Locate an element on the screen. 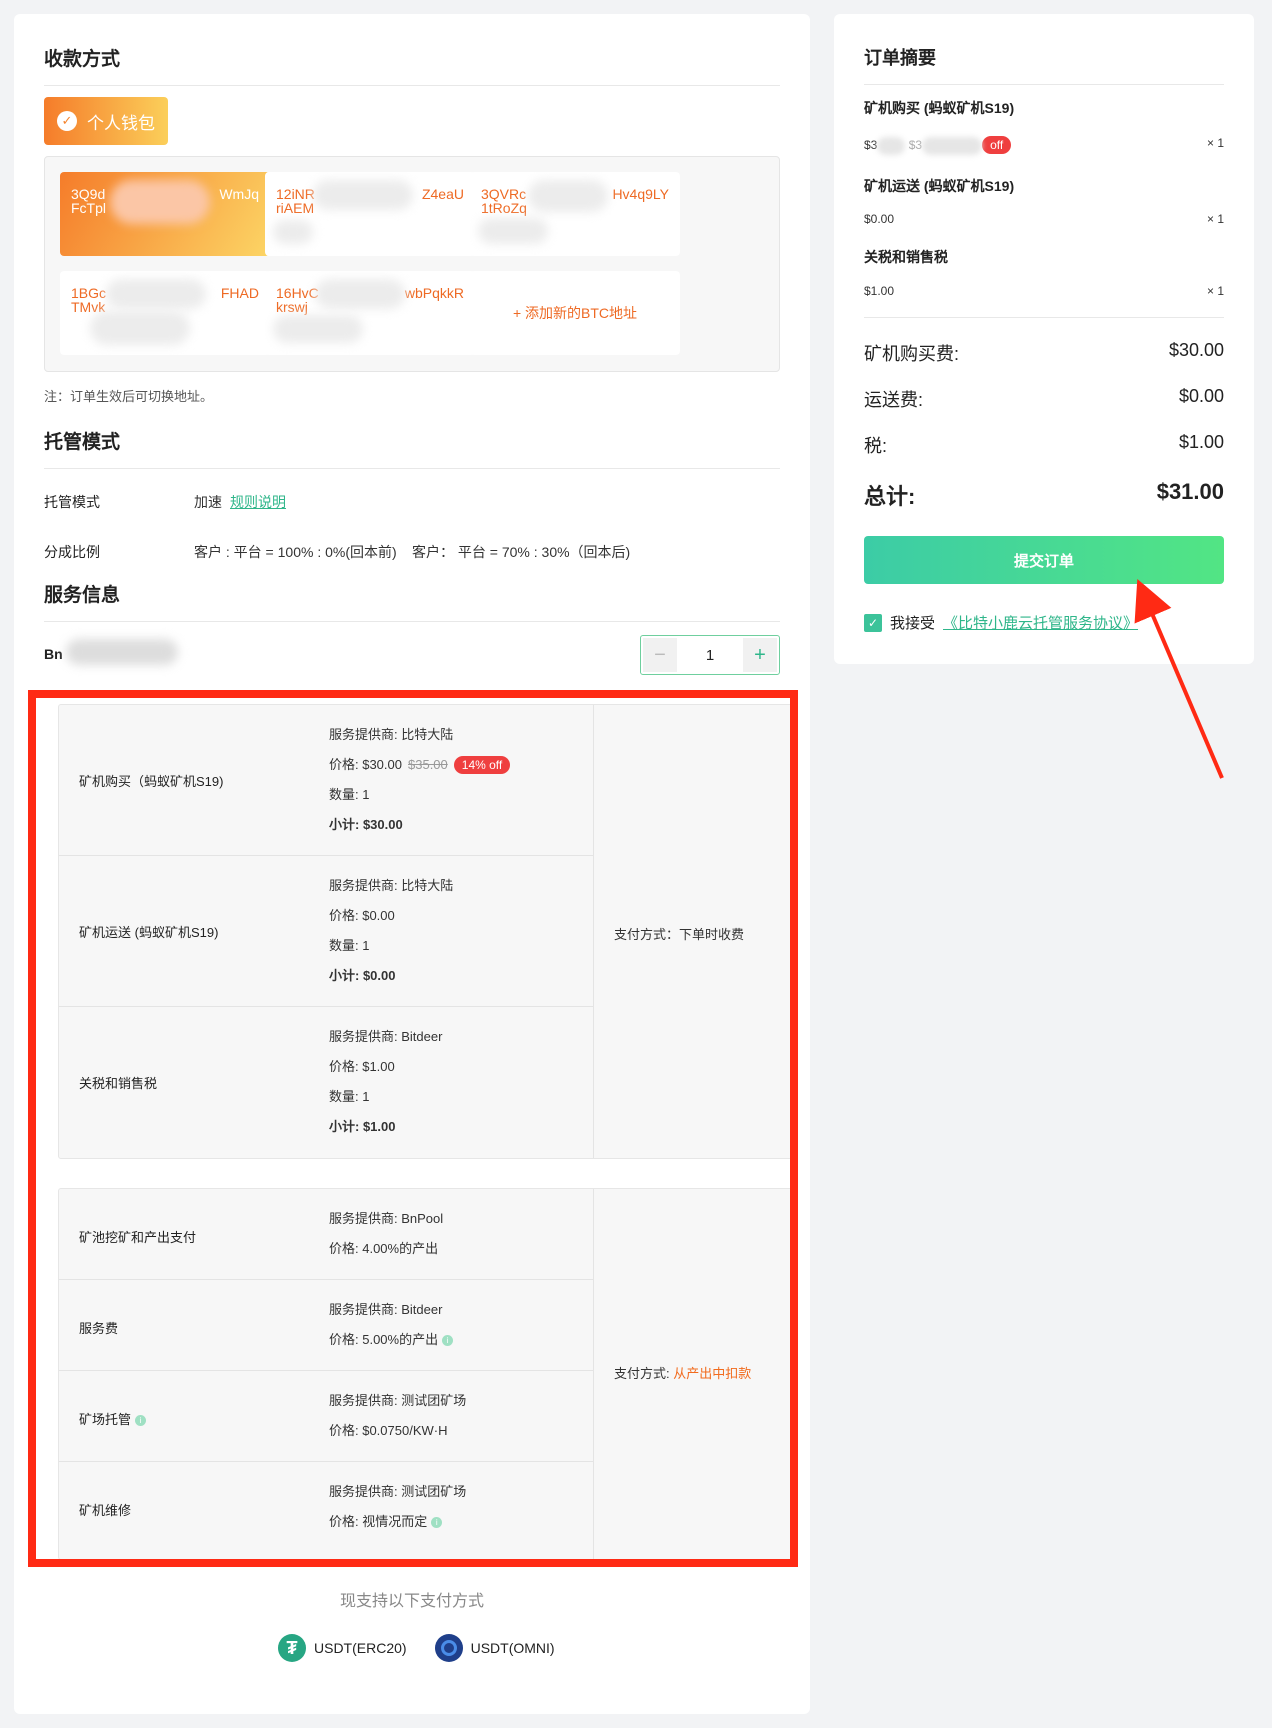  total-value: $31.00 is located at coordinates (1190, 491).